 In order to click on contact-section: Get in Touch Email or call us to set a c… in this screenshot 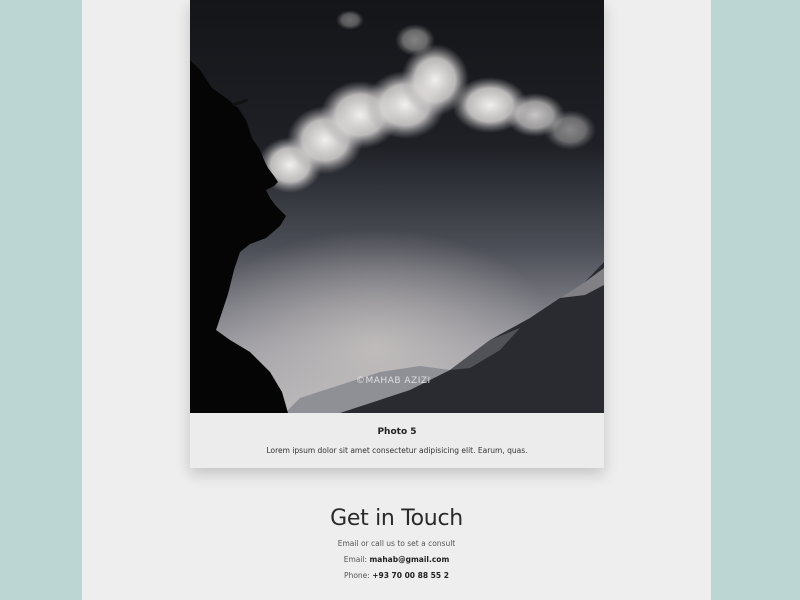, I will do `click(396, 544)`.